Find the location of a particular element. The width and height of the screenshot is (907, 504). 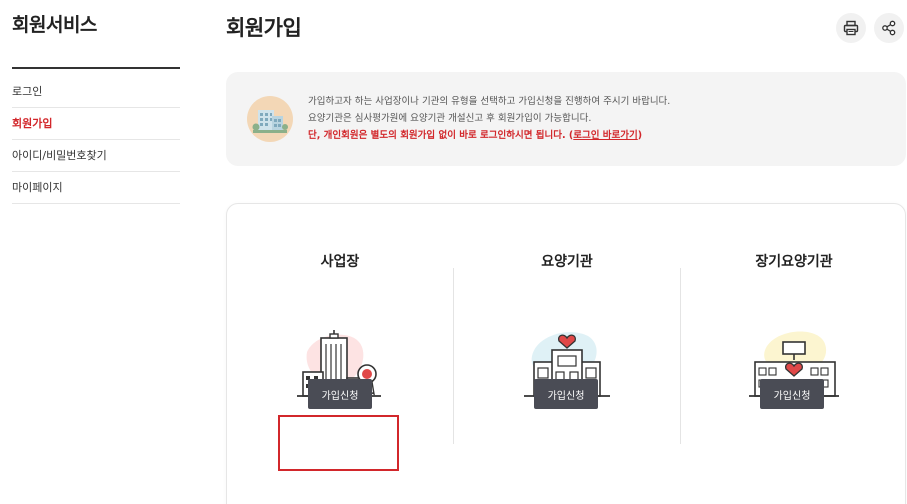

sidebar-item-login: 로그인 is located at coordinates (96, 92).